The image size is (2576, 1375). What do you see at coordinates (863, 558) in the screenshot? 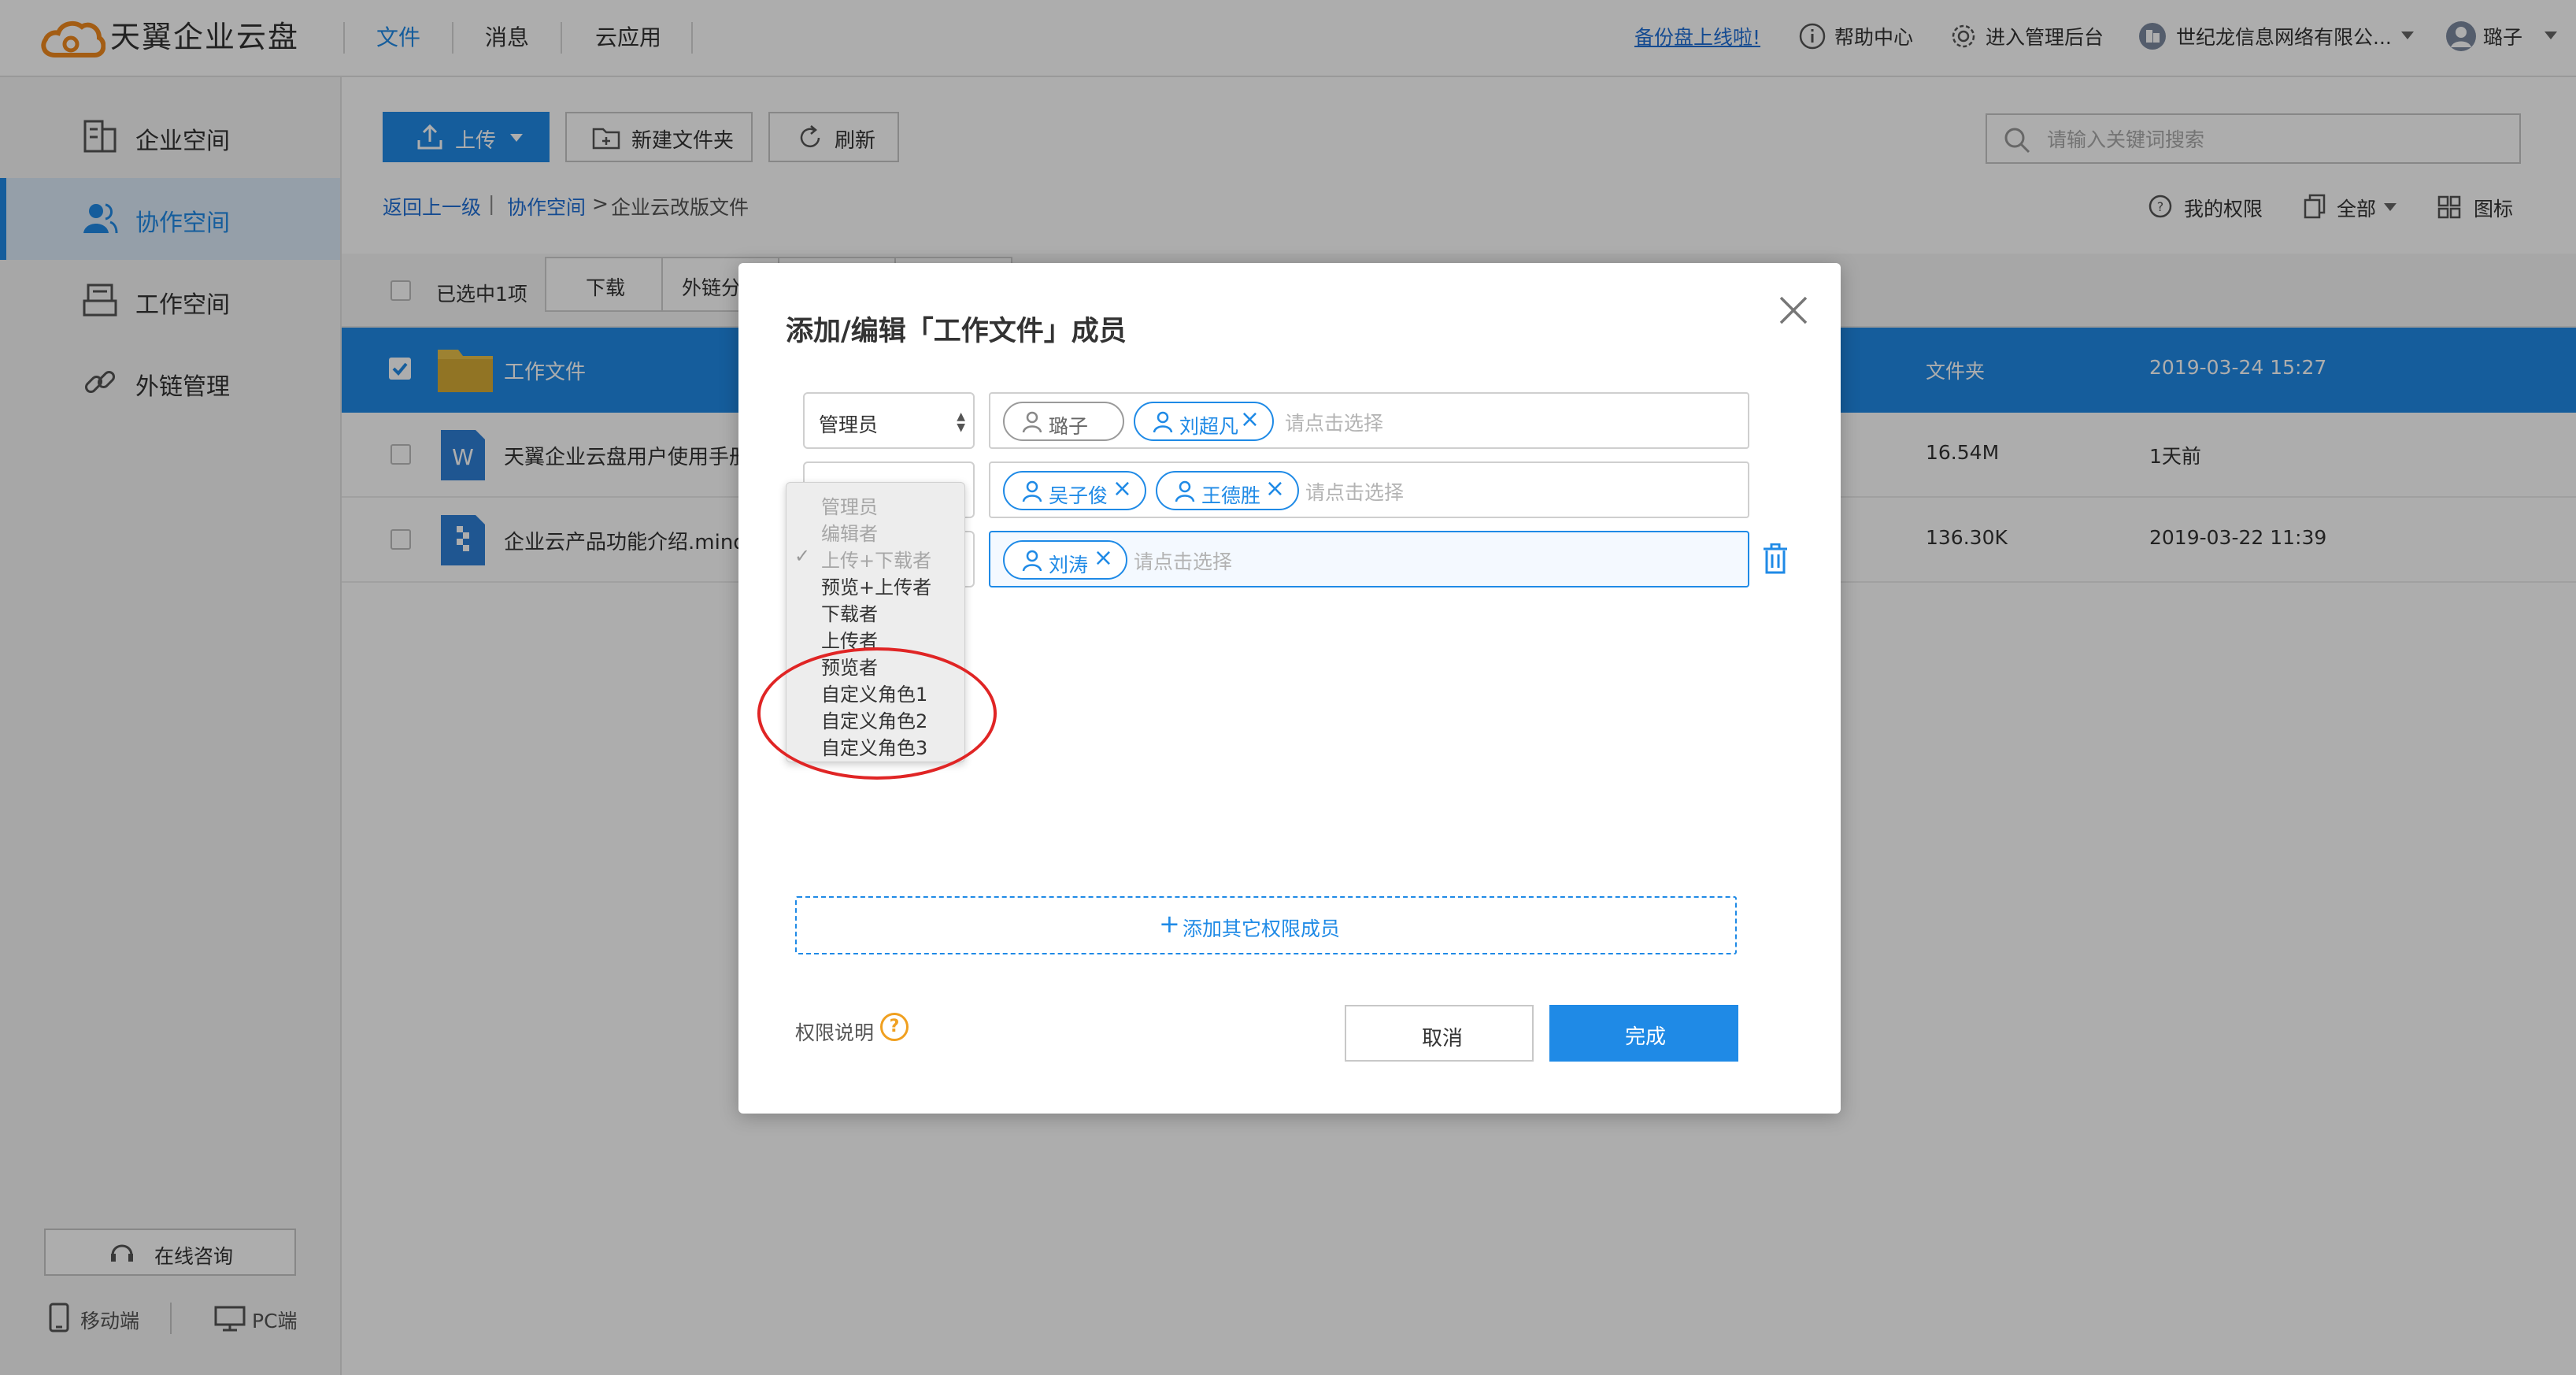
I see `dropdown-option: ✓ 上传+下载者` at bounding box center [863, 558].